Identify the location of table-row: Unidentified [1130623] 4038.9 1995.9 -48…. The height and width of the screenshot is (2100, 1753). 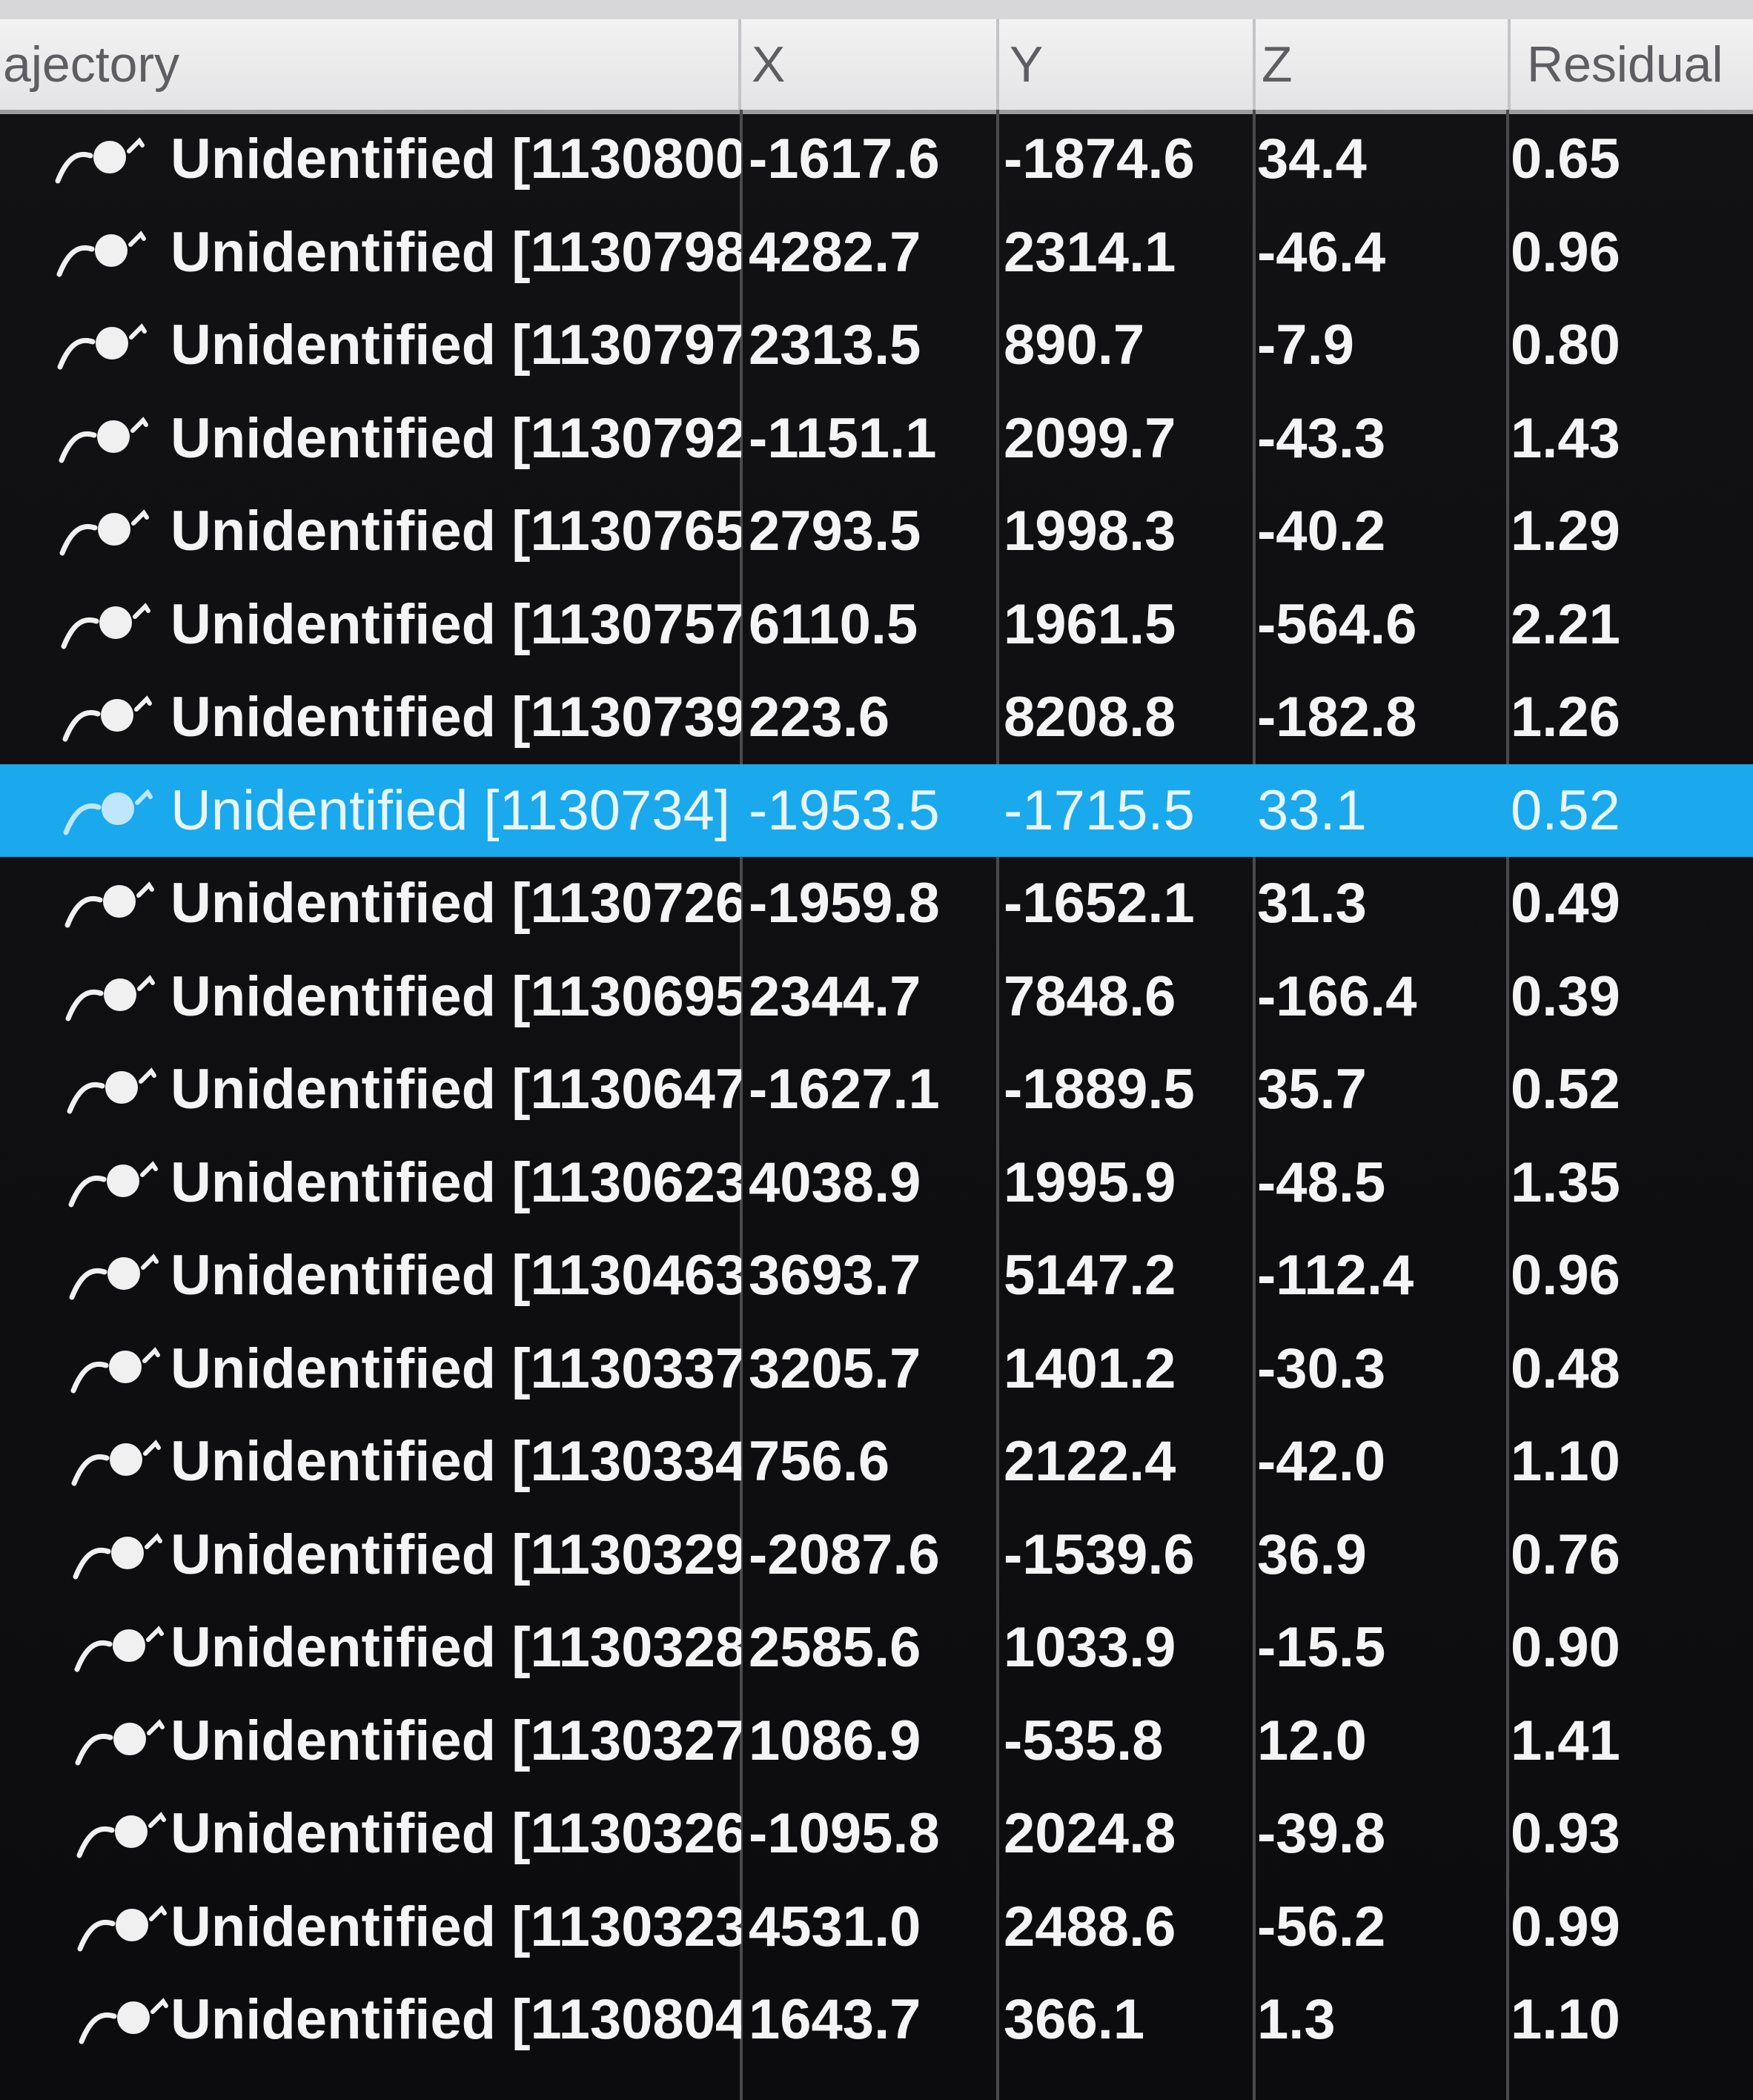
(876, 1183).